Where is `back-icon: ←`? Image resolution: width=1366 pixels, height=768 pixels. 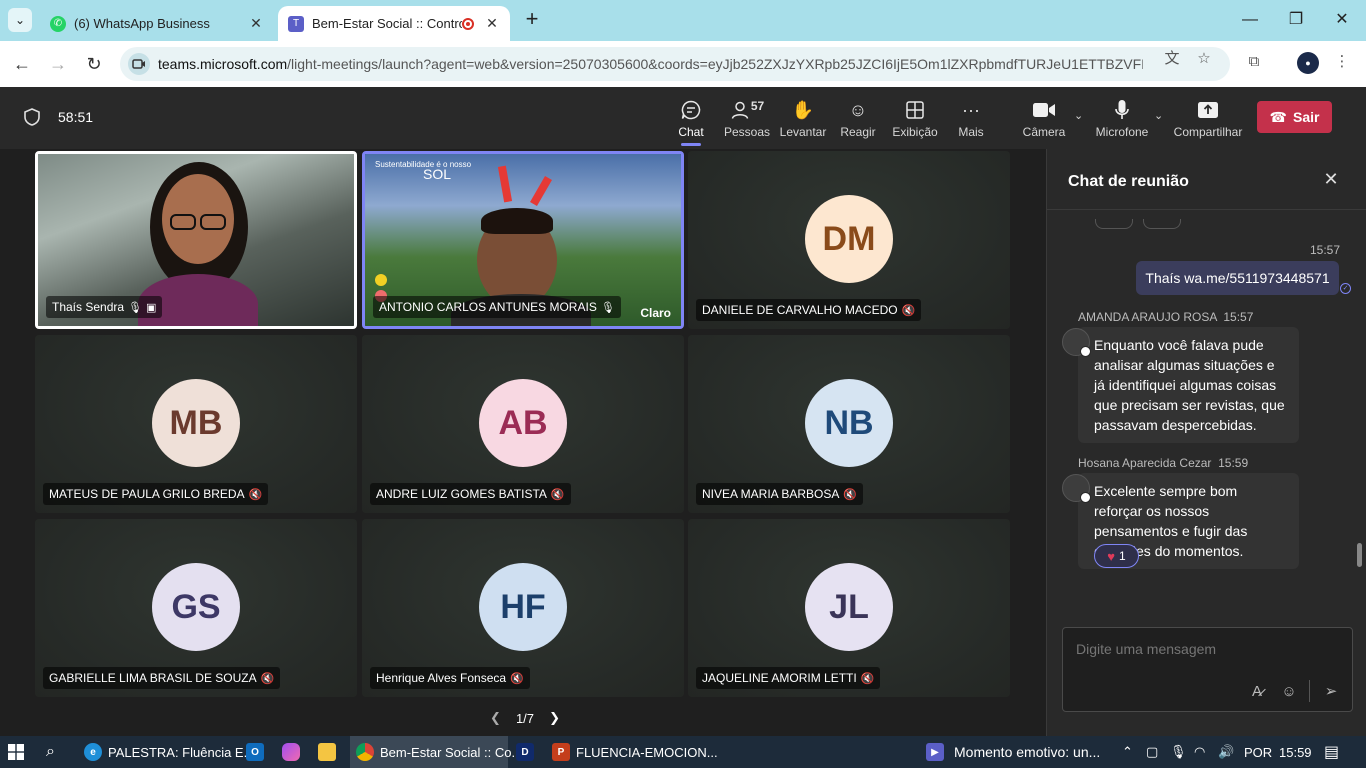 back-icon: ← is located at coordinates (22, 64).